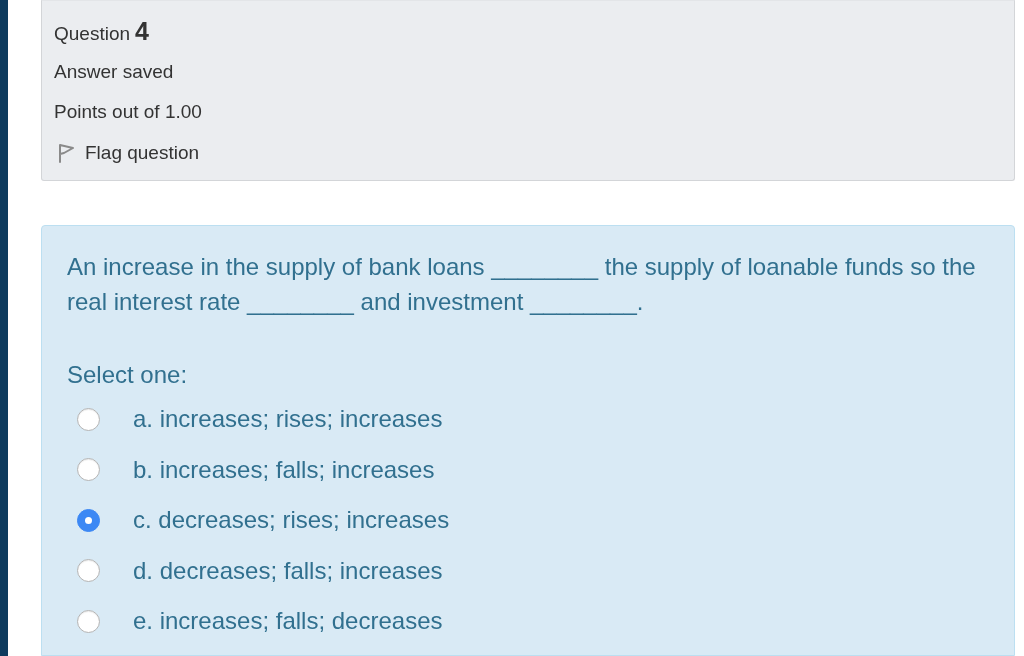 Image resolution: width=1024 pixels, height=656 pixels. What do you see at coordinates (142, 31) in the screenshot?
I see `question-number: 4` at bounding box center [142, 31].